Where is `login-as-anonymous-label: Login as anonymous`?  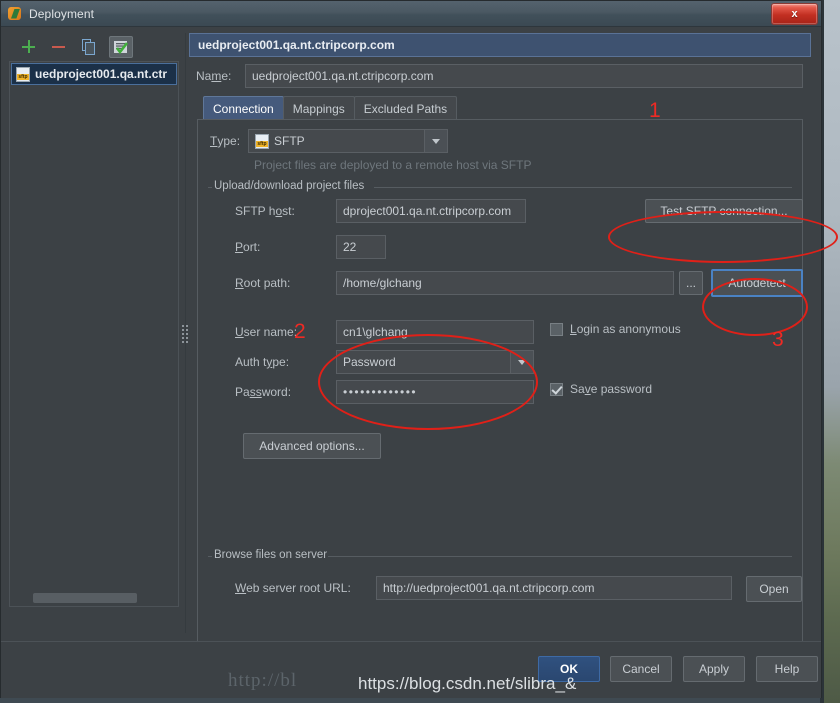
login-as-anonymous-label: Login as anonymous is located at coordinates (625, 329).